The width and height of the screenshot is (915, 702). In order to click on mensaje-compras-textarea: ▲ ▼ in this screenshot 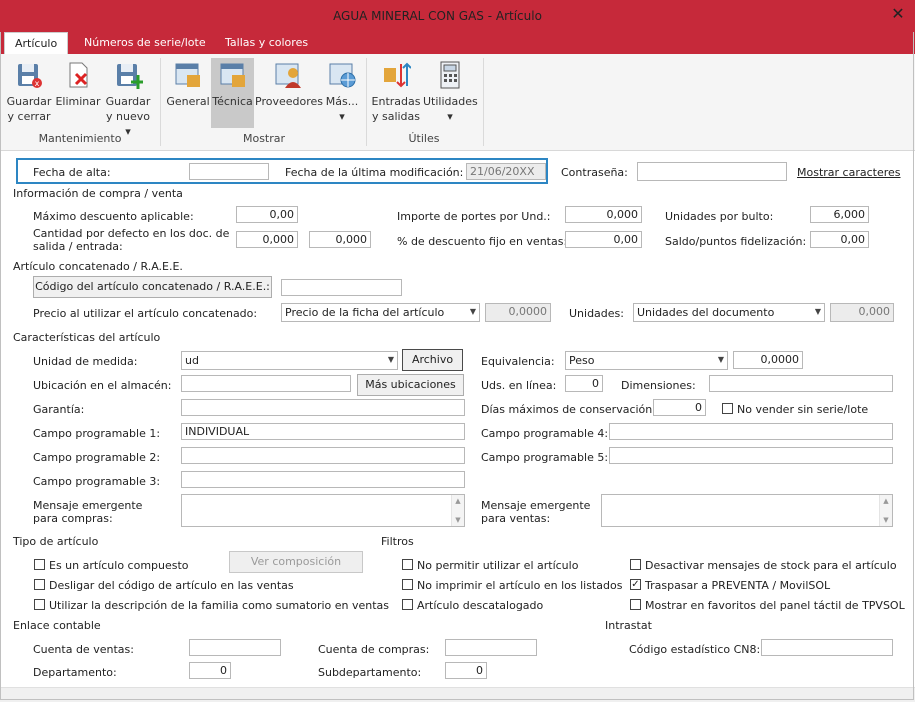, I will do `click(323, 510)`.